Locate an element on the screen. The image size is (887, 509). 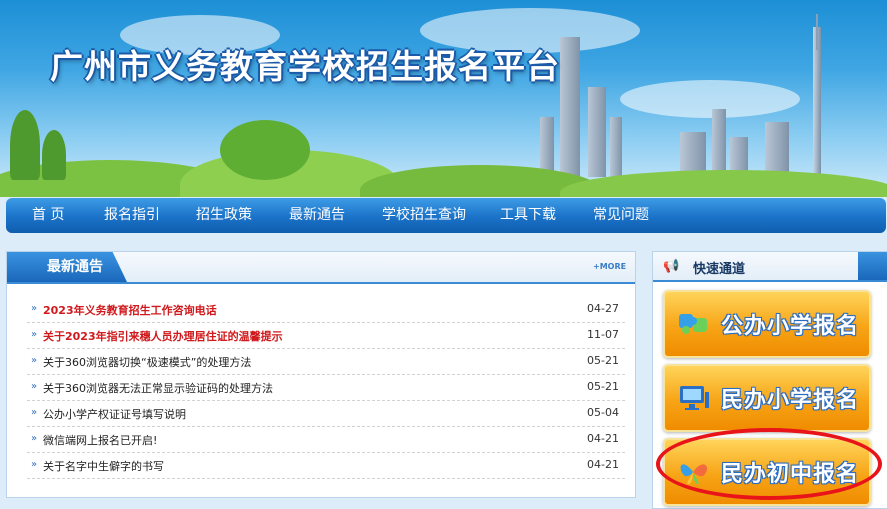
button-label: 民办初中报名 is located at coordinates (790, 474).